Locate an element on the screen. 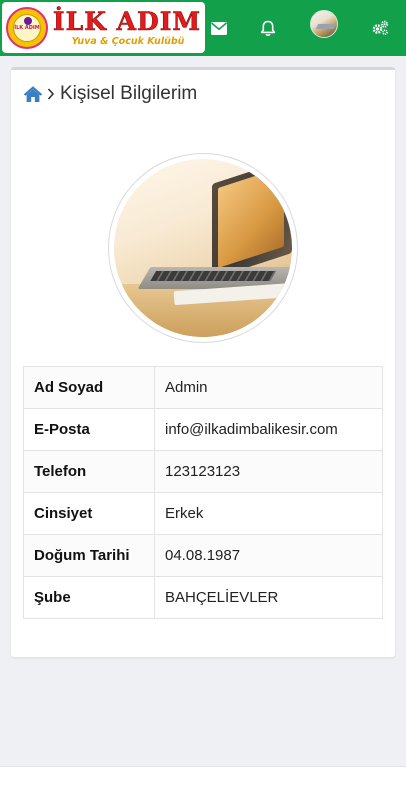 Image resolution: width=406 pixels, height=800 pixels. messages-button is located at coordinates (219, 28).